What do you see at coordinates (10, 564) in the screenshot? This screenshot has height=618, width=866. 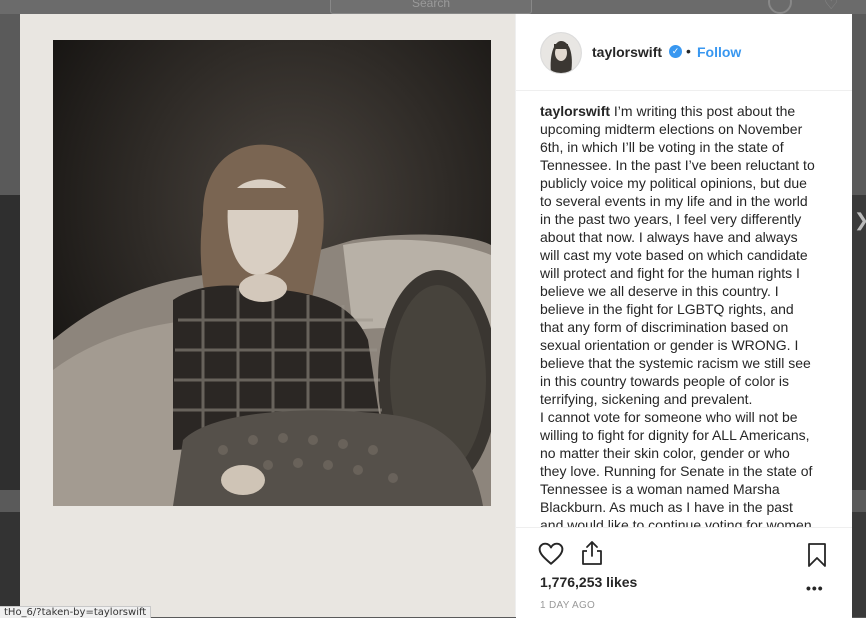 I see `background-image-bottom-left` at bounding box center [10, 564].